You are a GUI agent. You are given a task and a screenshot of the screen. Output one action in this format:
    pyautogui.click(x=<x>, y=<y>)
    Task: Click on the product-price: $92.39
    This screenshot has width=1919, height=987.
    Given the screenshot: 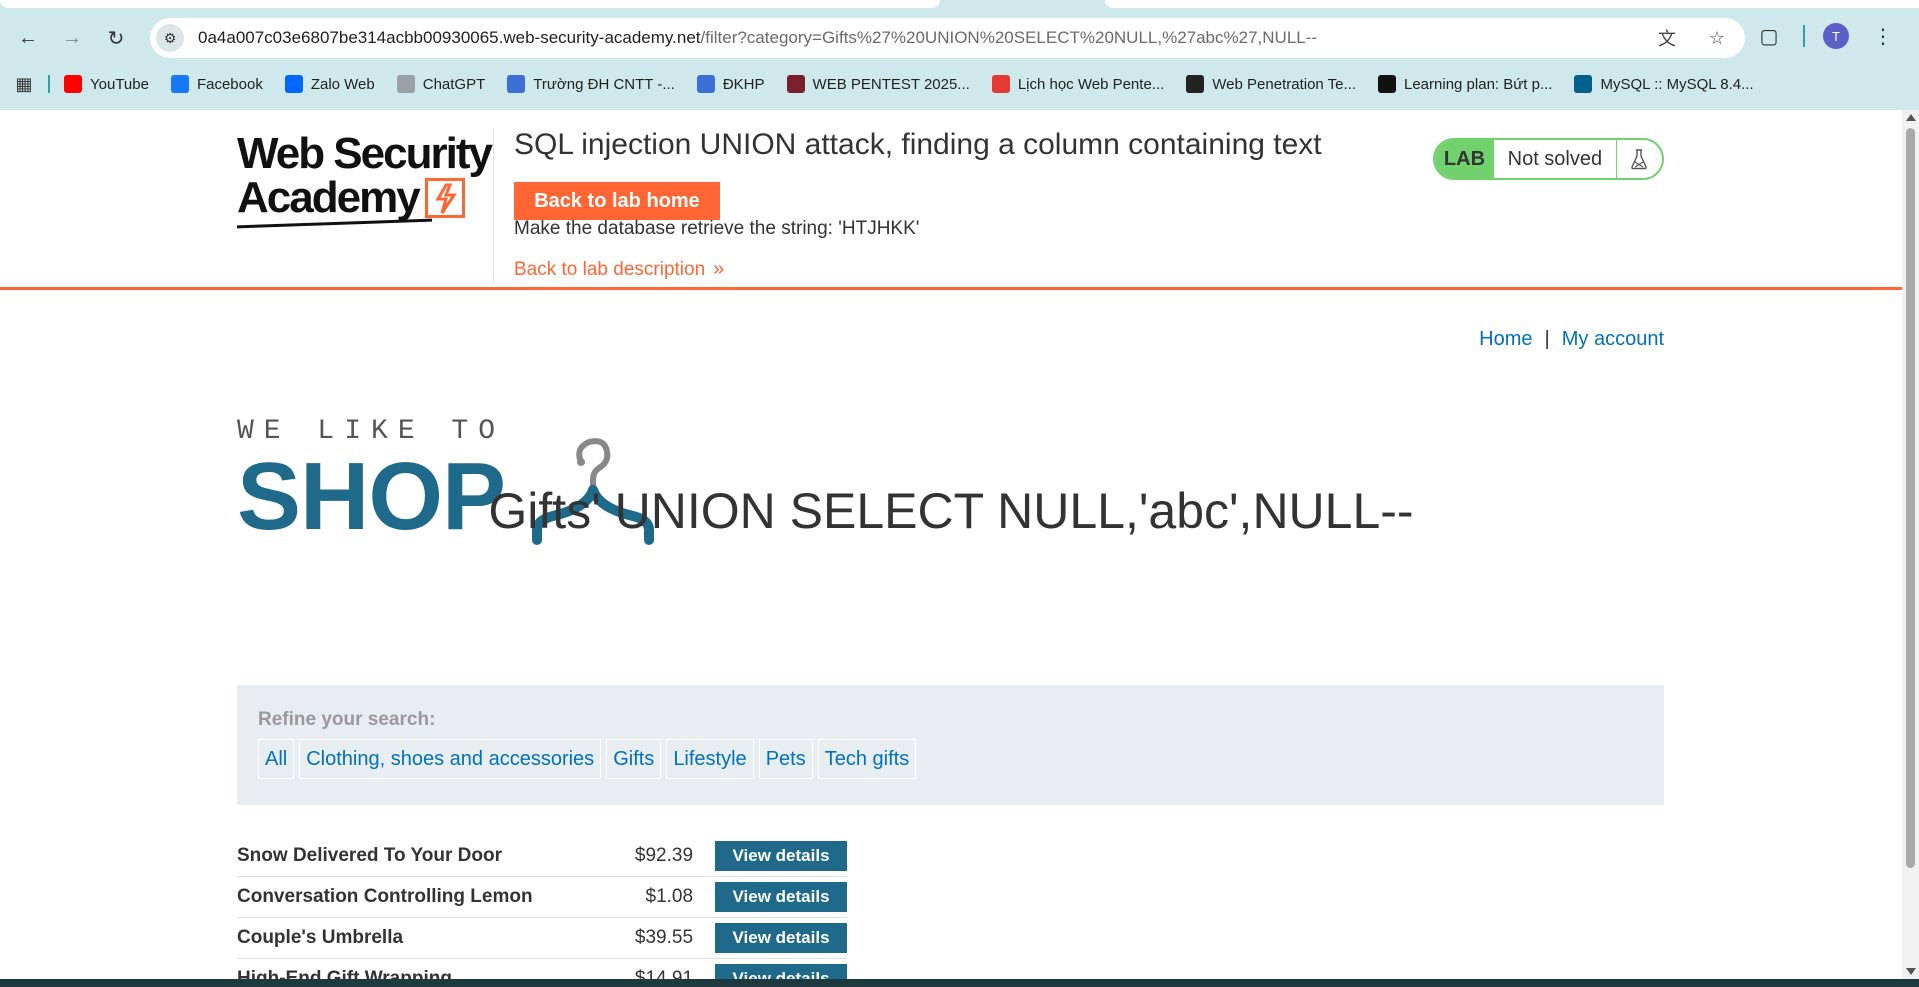 What is the action you would take?
    pyautogui.click(x=664, y=855)
    